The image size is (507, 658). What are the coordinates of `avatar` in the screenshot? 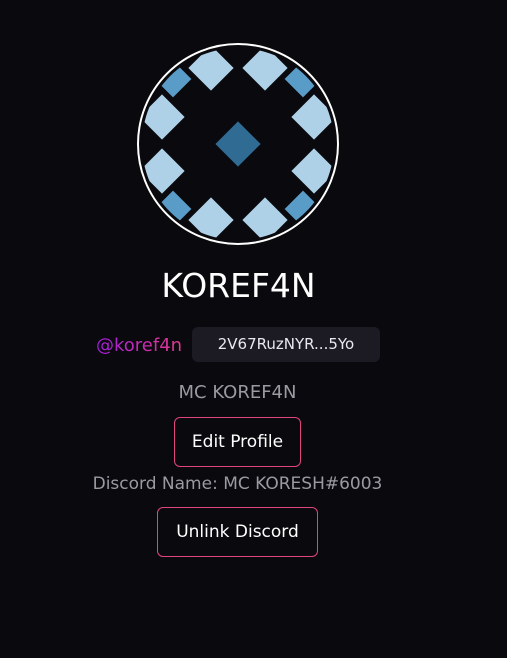 It's located at (238, 144).